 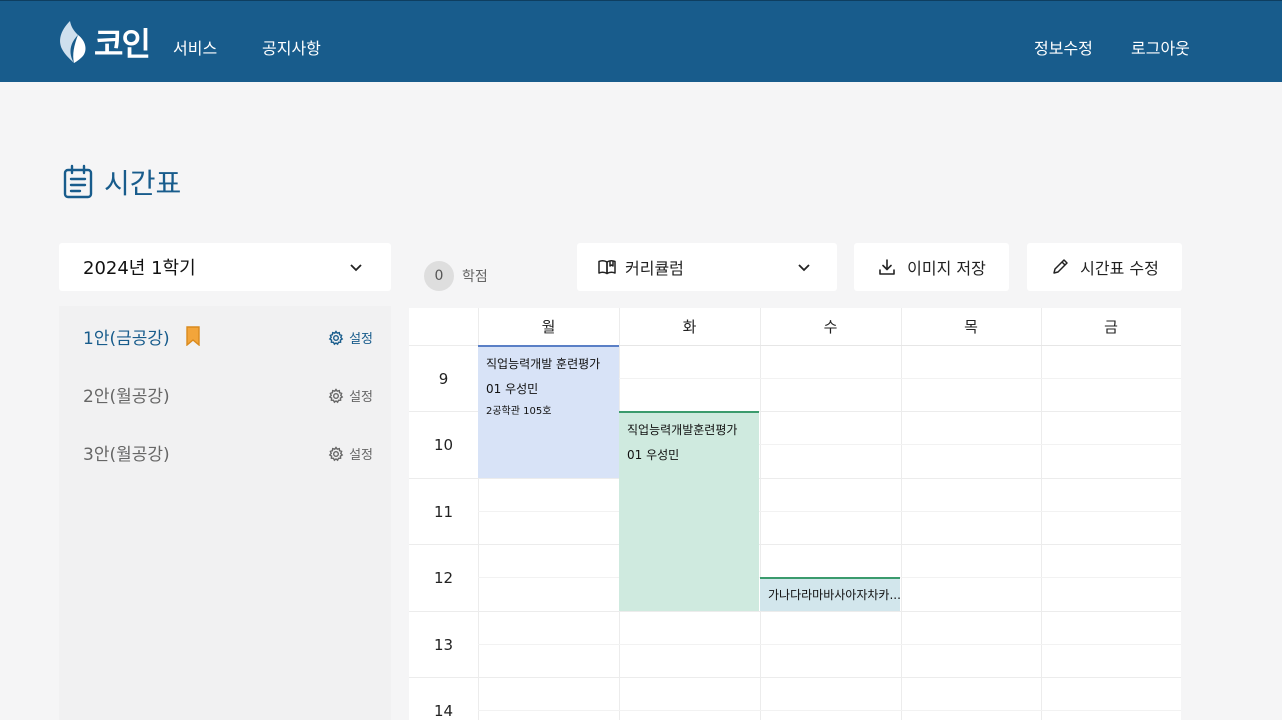 I want to click on hour-label: 11, so click(x=443, y=512).